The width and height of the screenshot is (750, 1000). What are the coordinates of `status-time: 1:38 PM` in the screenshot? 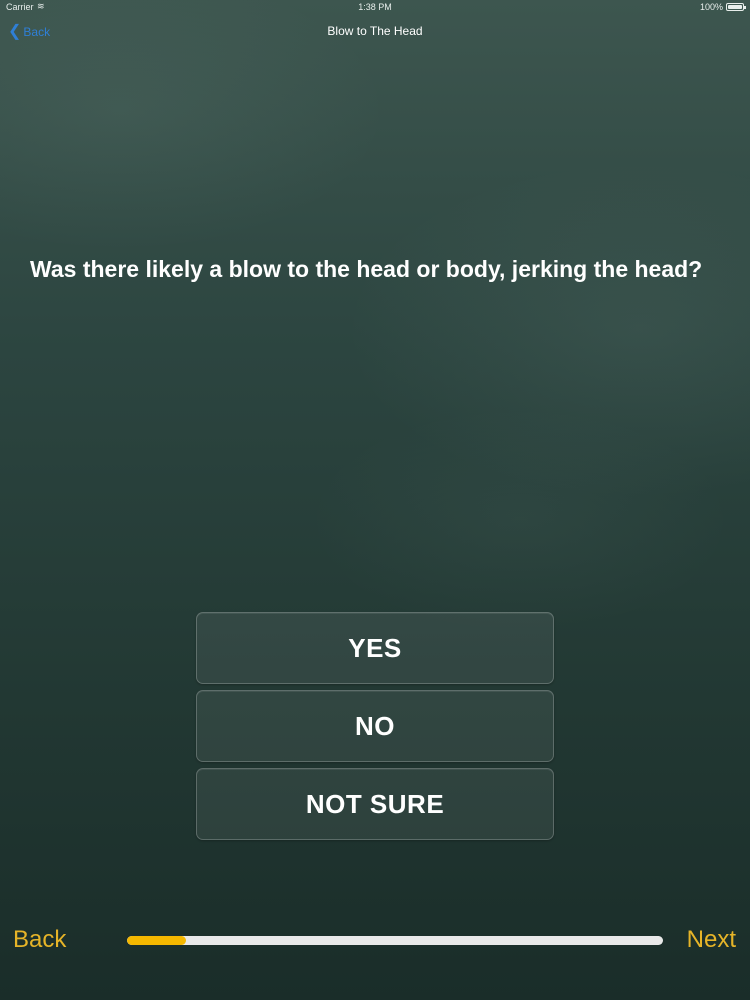 It's located at (375, 7).